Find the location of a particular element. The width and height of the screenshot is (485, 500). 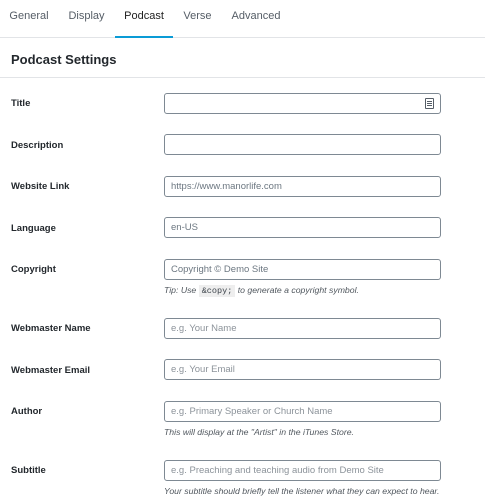

settings-tabs: General Display Podcast Verse Advanced is located at coordinates (242, 19).